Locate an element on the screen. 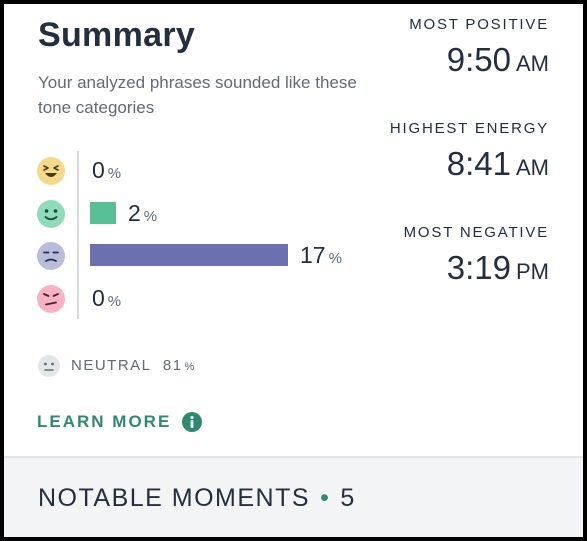 This screenshot has width=587, height=541. moment-time-value: 9:50 is located at coordinates (478, 59).